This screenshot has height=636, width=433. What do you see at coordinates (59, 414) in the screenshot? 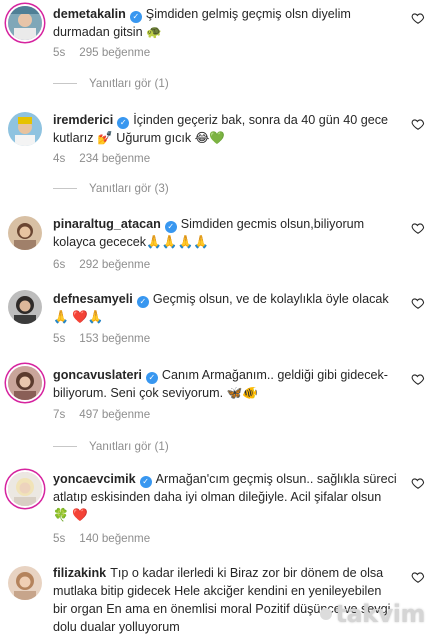
I see `comment-time: 7s` at bounding box center [59, 414].